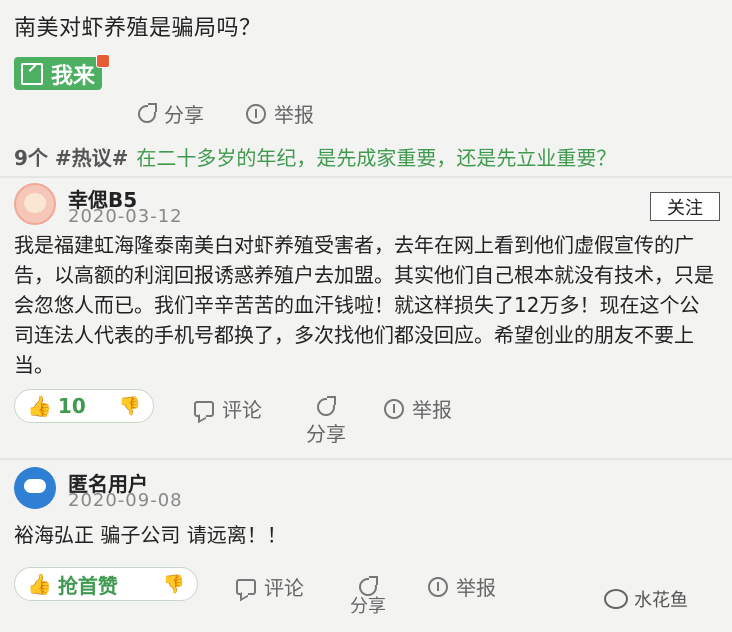 The image size is (732, 632). I want to click on like-button: 👍 10, so click(56, 406).